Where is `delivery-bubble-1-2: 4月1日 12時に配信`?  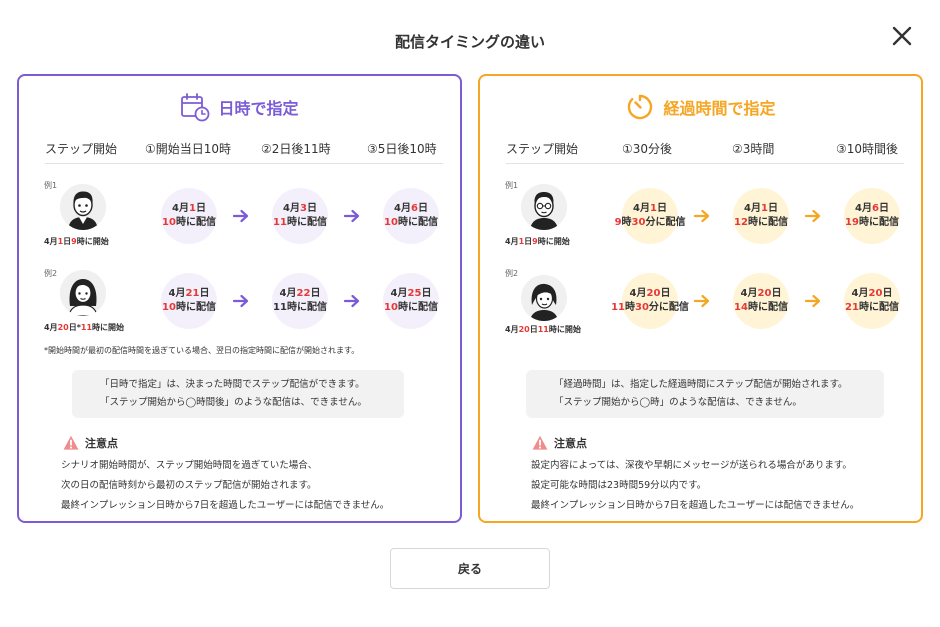 delivery-bubble-1-2: 4月1日 12時に配信 is located at coordinates (761, 216).